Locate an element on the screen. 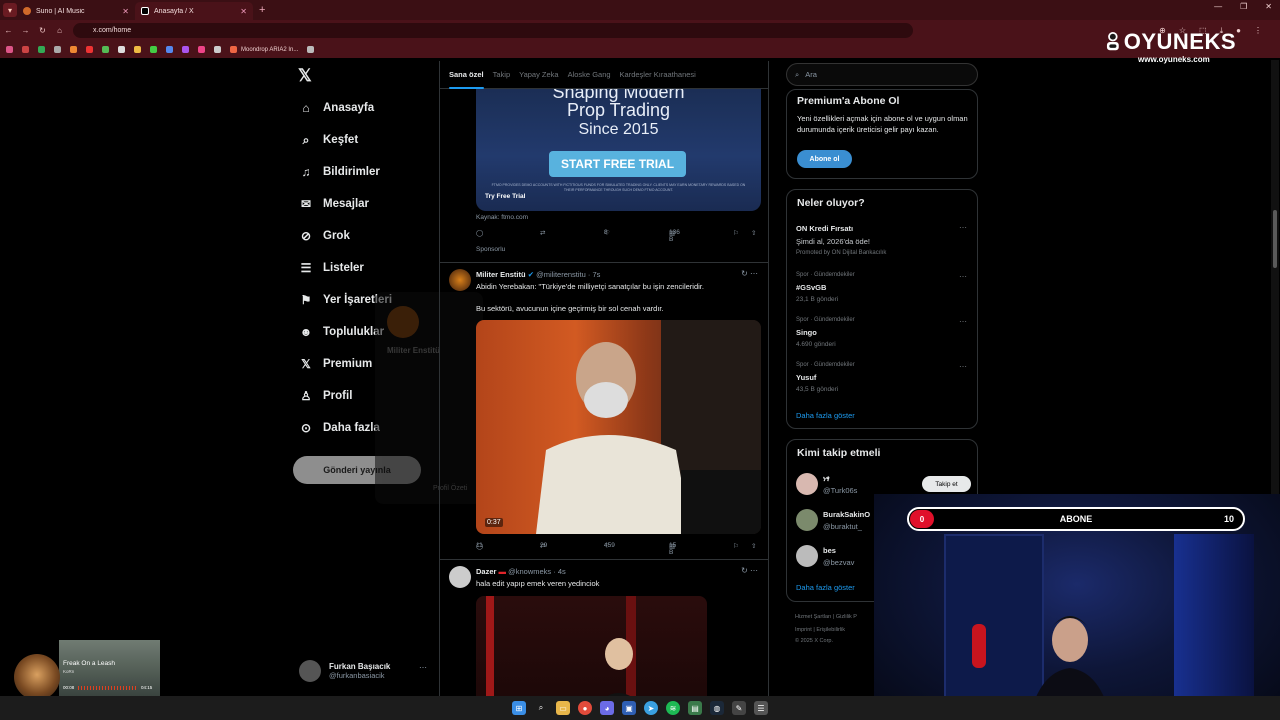 This screenshot has height=720, width=1280. follow-user-handle: @Turk06s is located at coordinates (840, 490).